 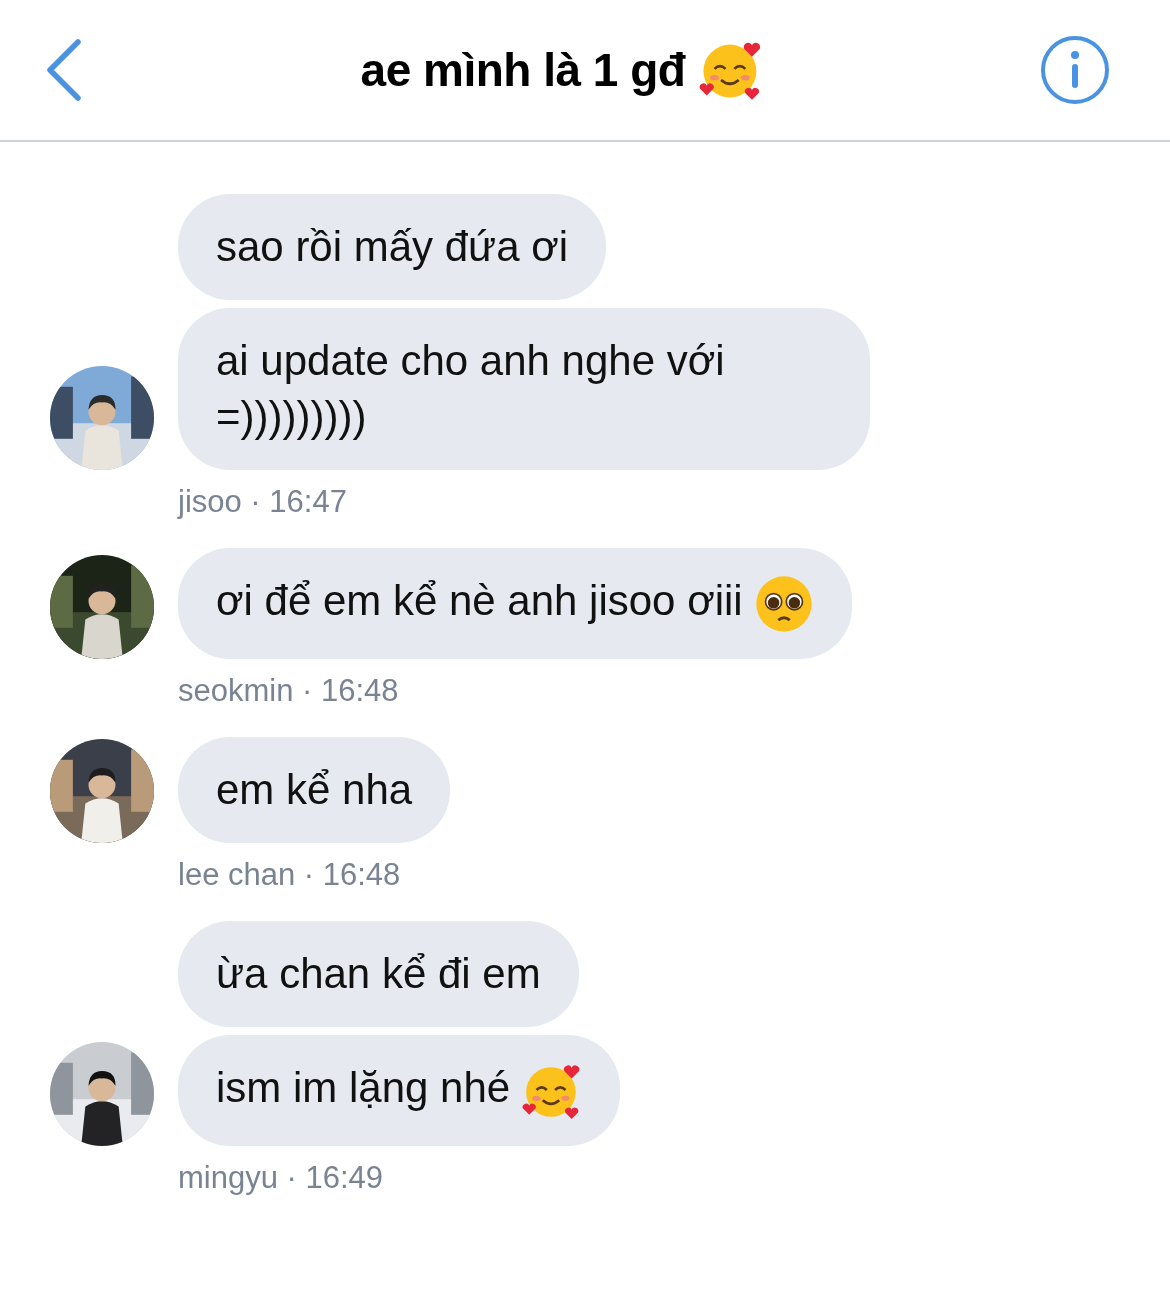 What do you see at coordinates (64, 70) in the screenshot?
I see `back-icon` at bounding box center [64, 70].